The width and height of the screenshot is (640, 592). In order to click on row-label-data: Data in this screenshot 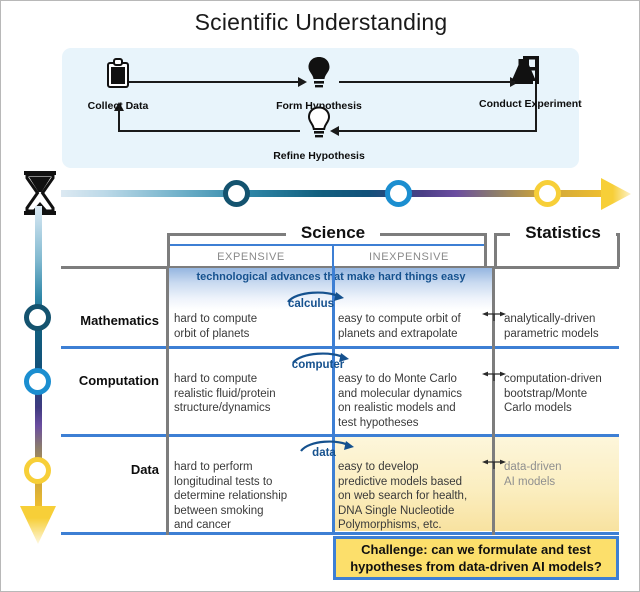, I will do `click(144, 469)`.